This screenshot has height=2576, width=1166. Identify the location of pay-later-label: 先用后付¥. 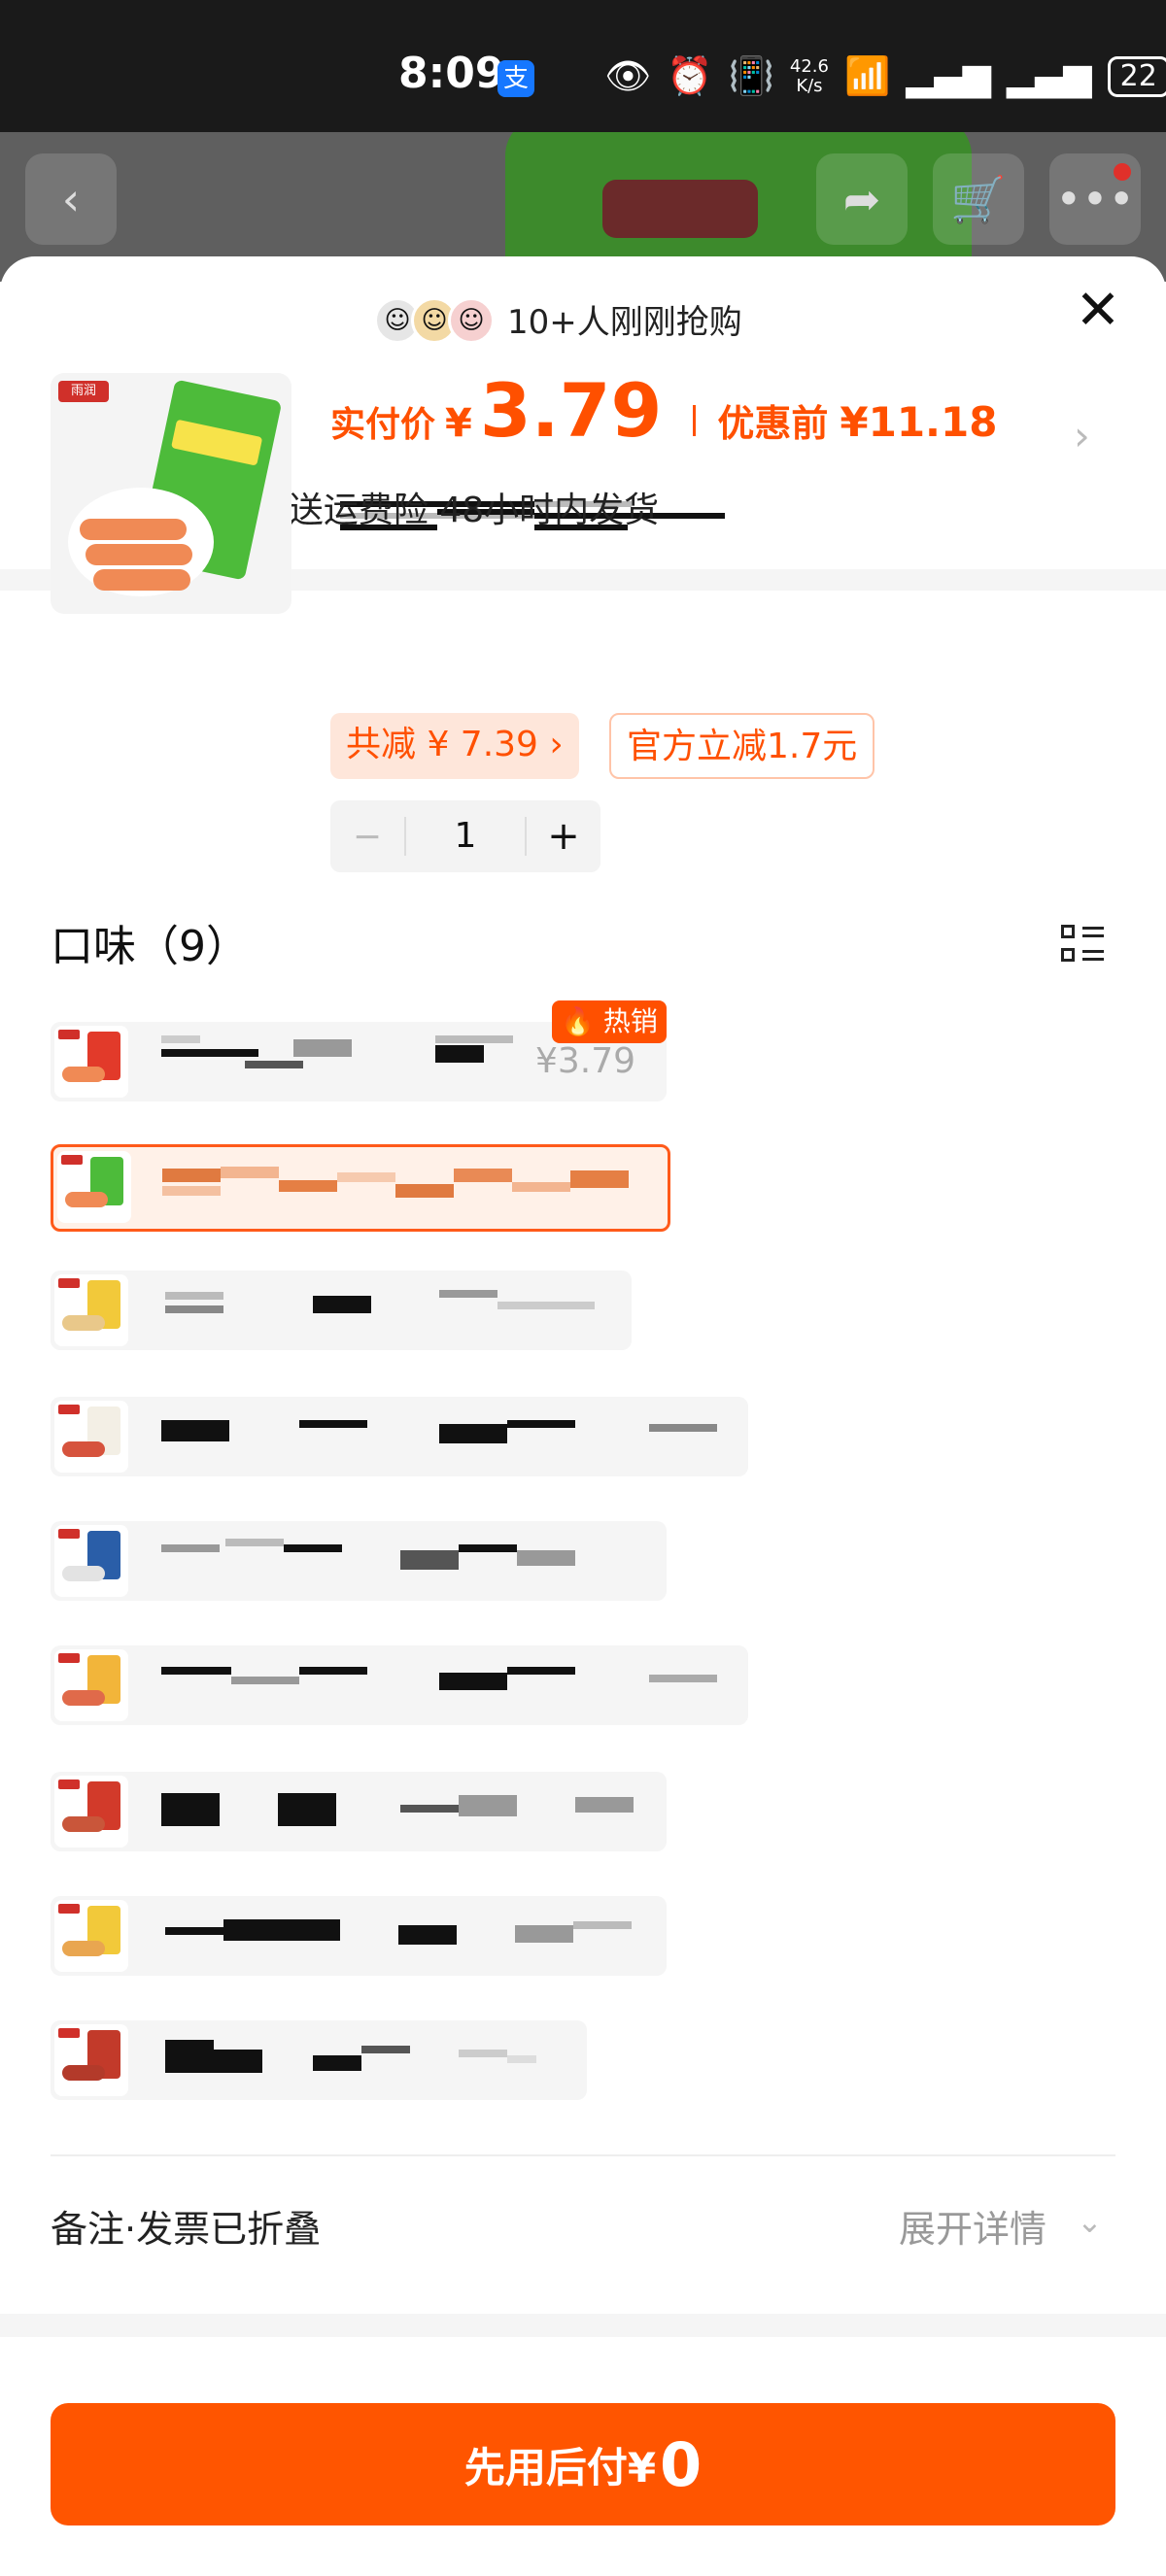
(560, 2467).